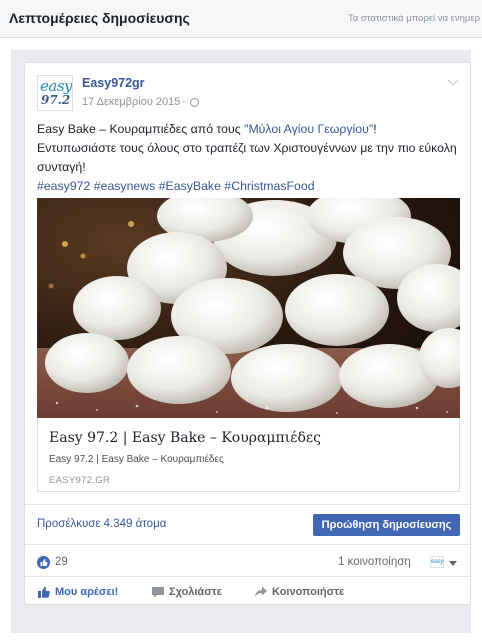  Describe the element at coordinates (87, 592) in the screenshot. I see `like-button-label: Μου αρέσει!` at that location.